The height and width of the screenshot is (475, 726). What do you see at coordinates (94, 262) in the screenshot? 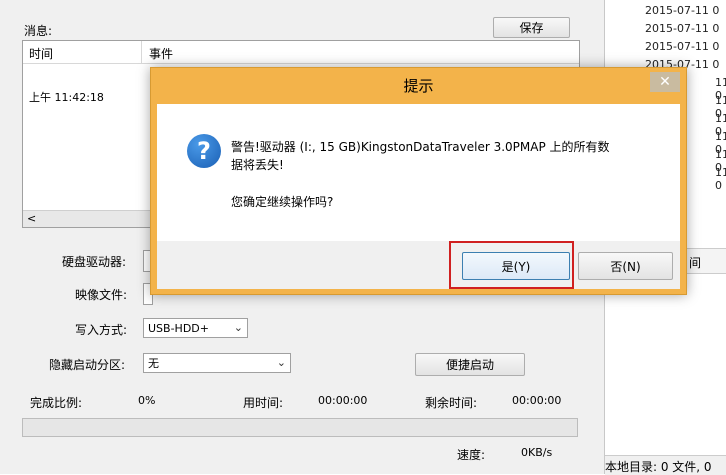
I see `drive-label: 硬盘驱动器:` at bounding box center [94, 262].